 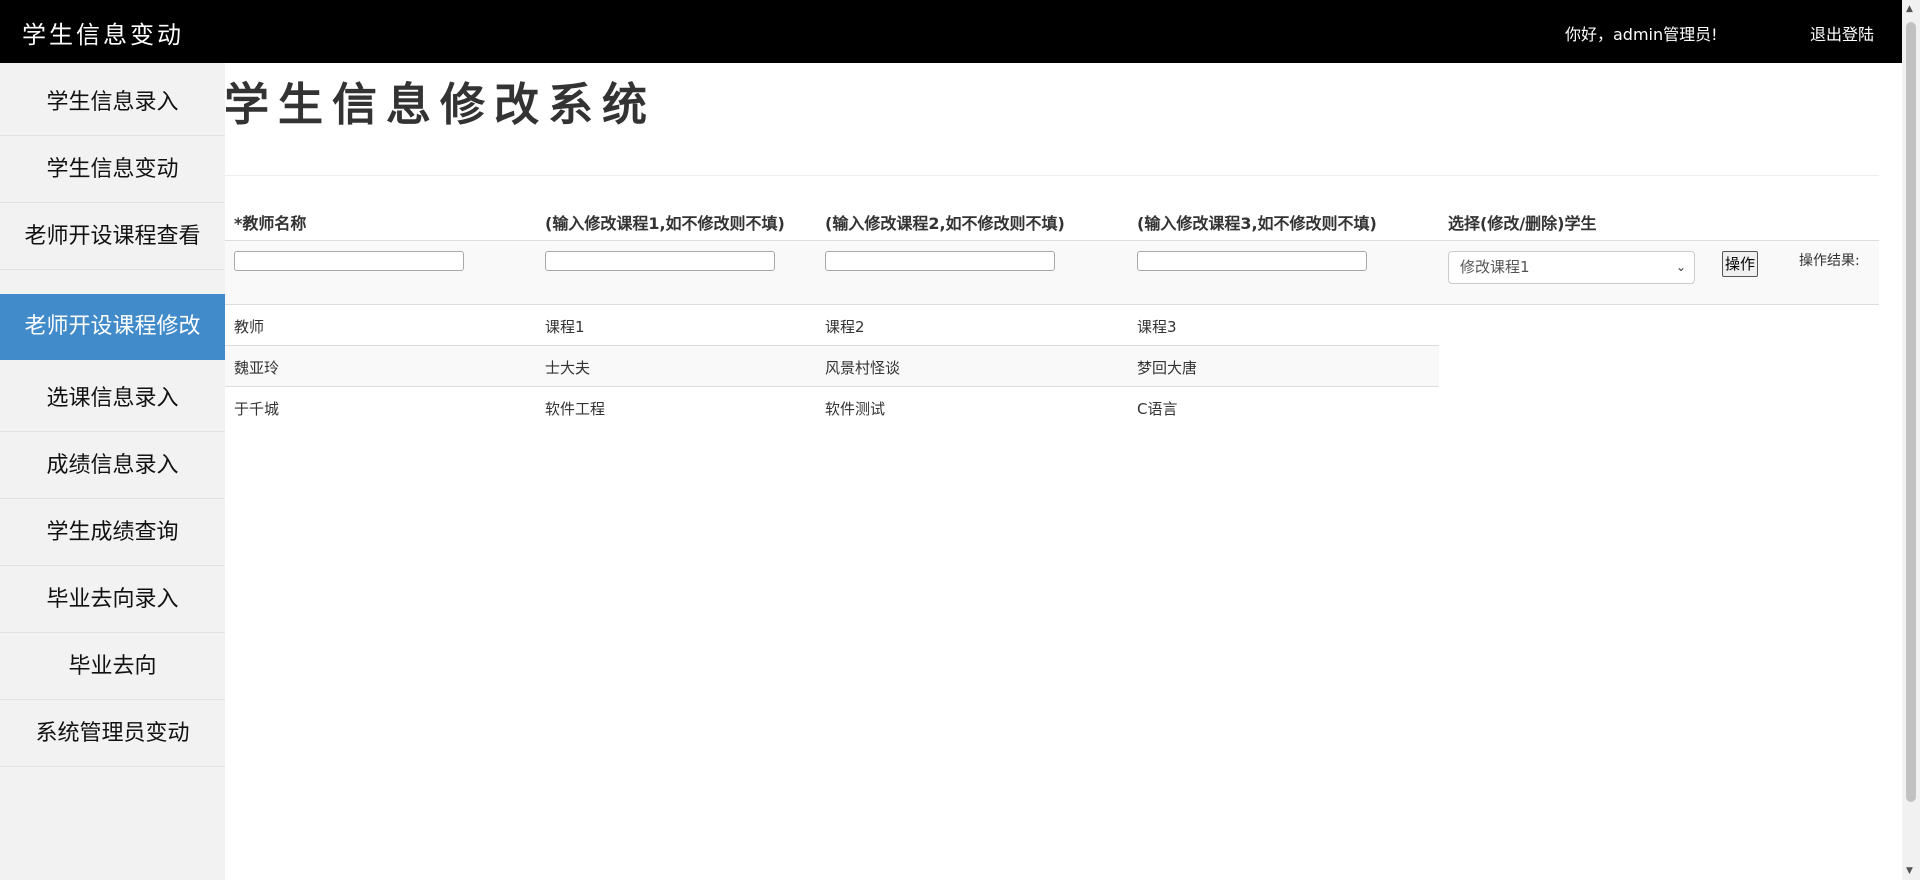 I want to click on course2-input, so click(x=940, y=261).